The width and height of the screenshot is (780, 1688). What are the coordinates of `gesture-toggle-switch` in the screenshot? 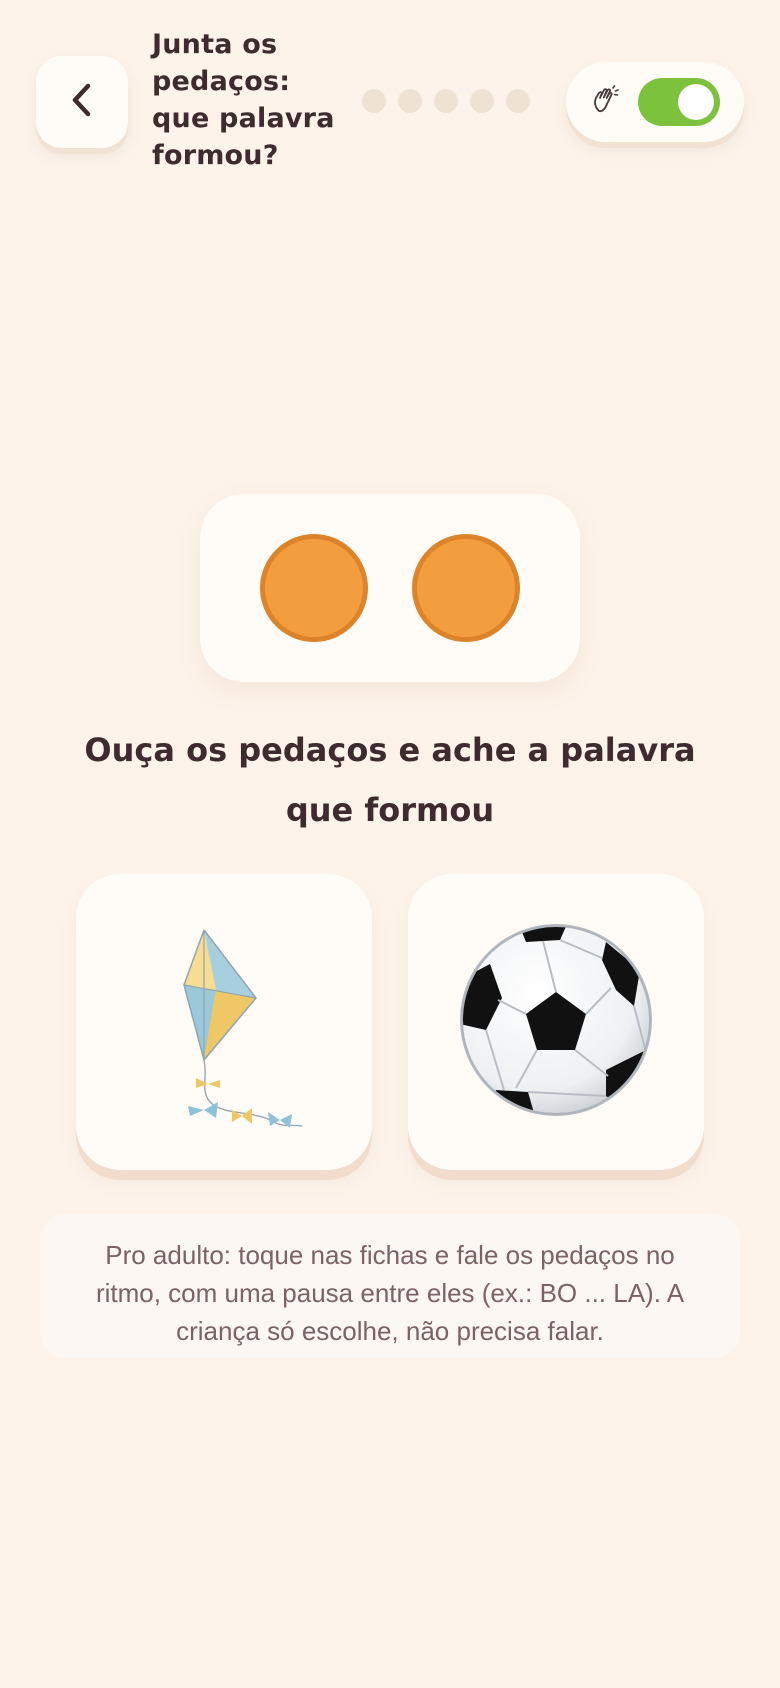 It's located at (679, 102).